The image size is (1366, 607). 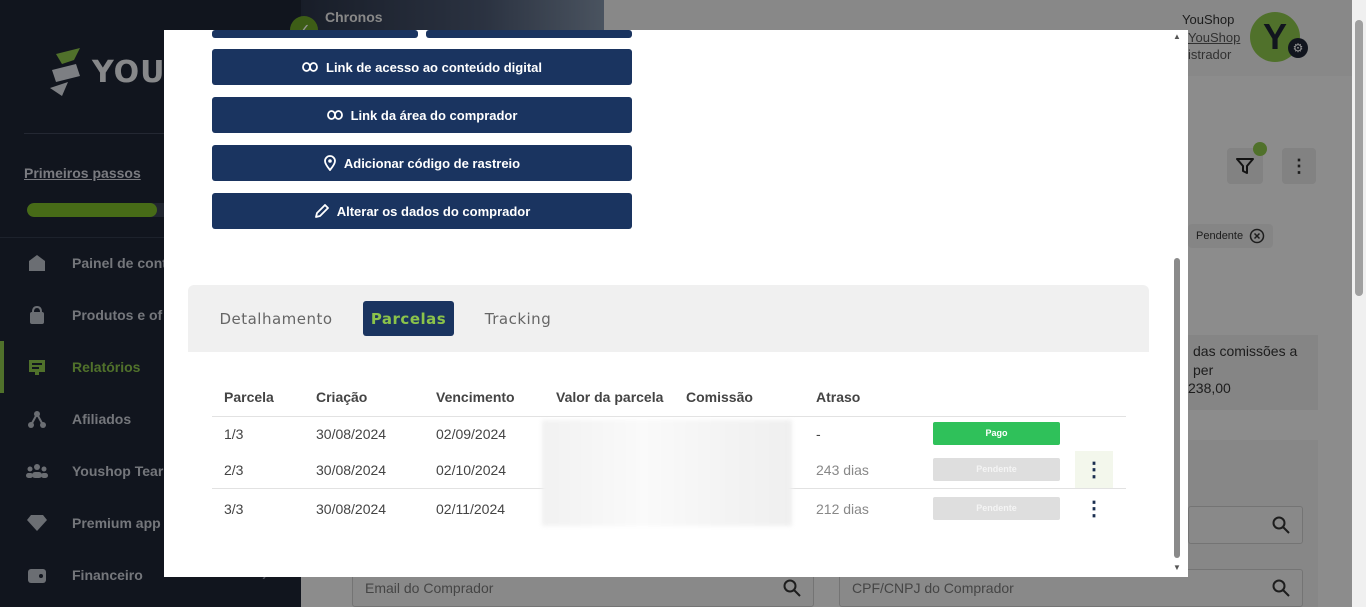 What do you see at coordinates (1177, 36) in the screenshot?
I see `scroll-up-arrow-icon: ▲` at bounding box center [1177, 36].